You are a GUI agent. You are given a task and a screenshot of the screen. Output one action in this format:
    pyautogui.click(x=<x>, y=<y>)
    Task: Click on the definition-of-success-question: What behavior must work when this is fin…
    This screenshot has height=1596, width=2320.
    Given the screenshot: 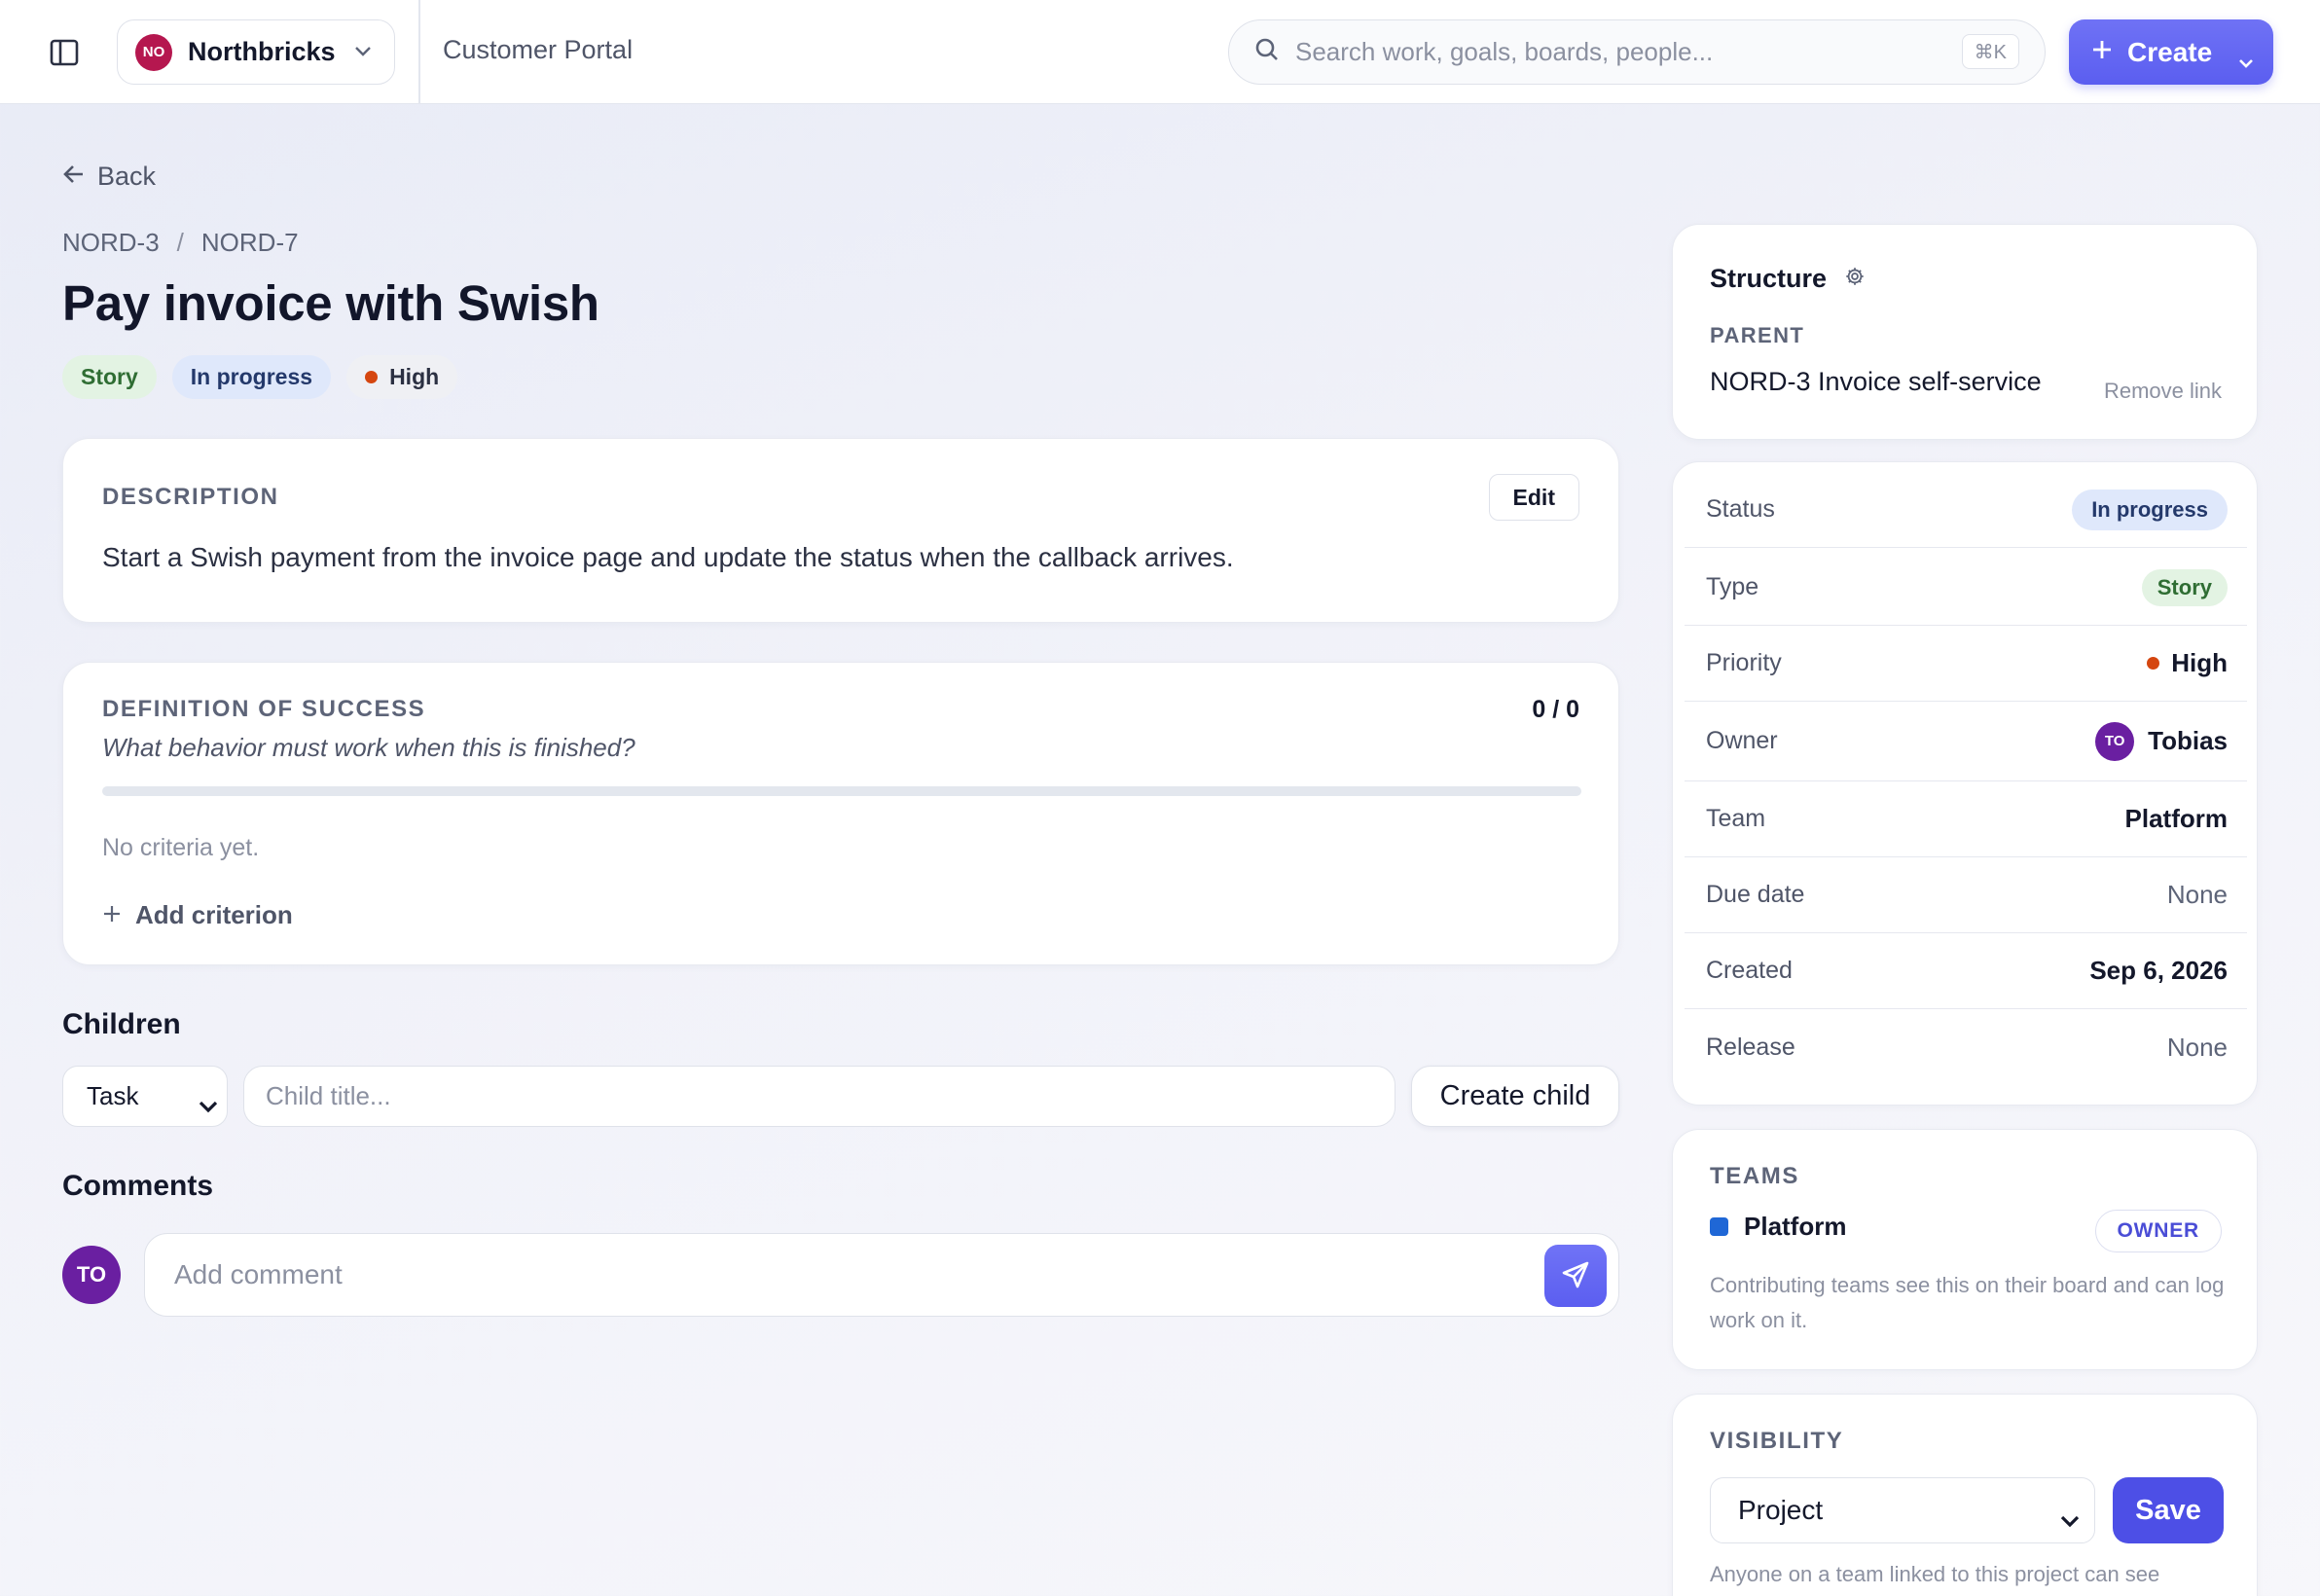 What is the action you would take?
    pyautogui.click(x=369, y=747)
    